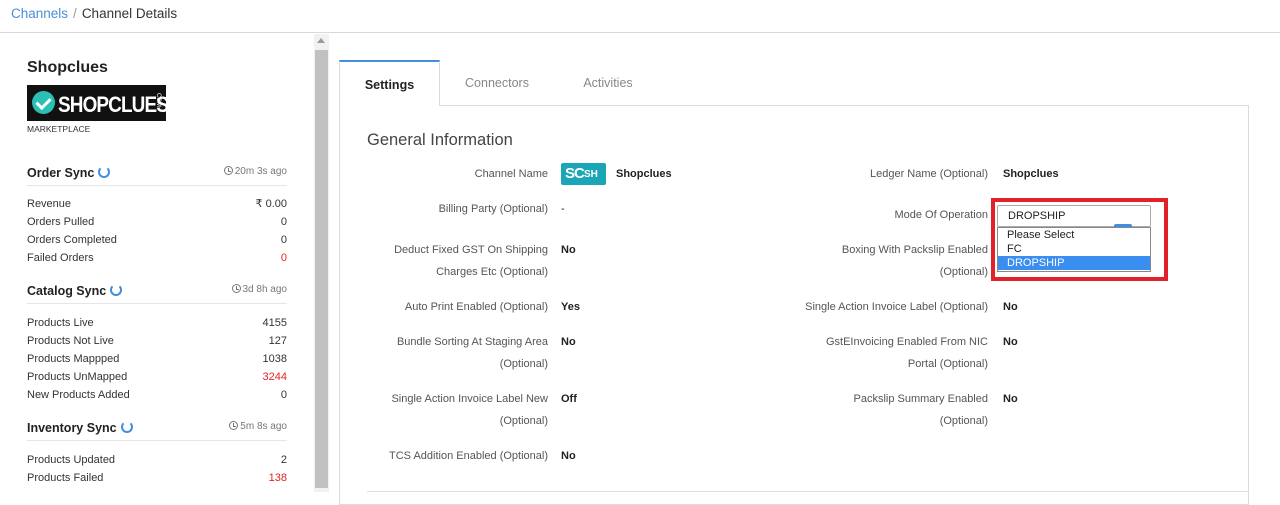  I want to click on scroll-up-arrow-icon, so click(321, 40).